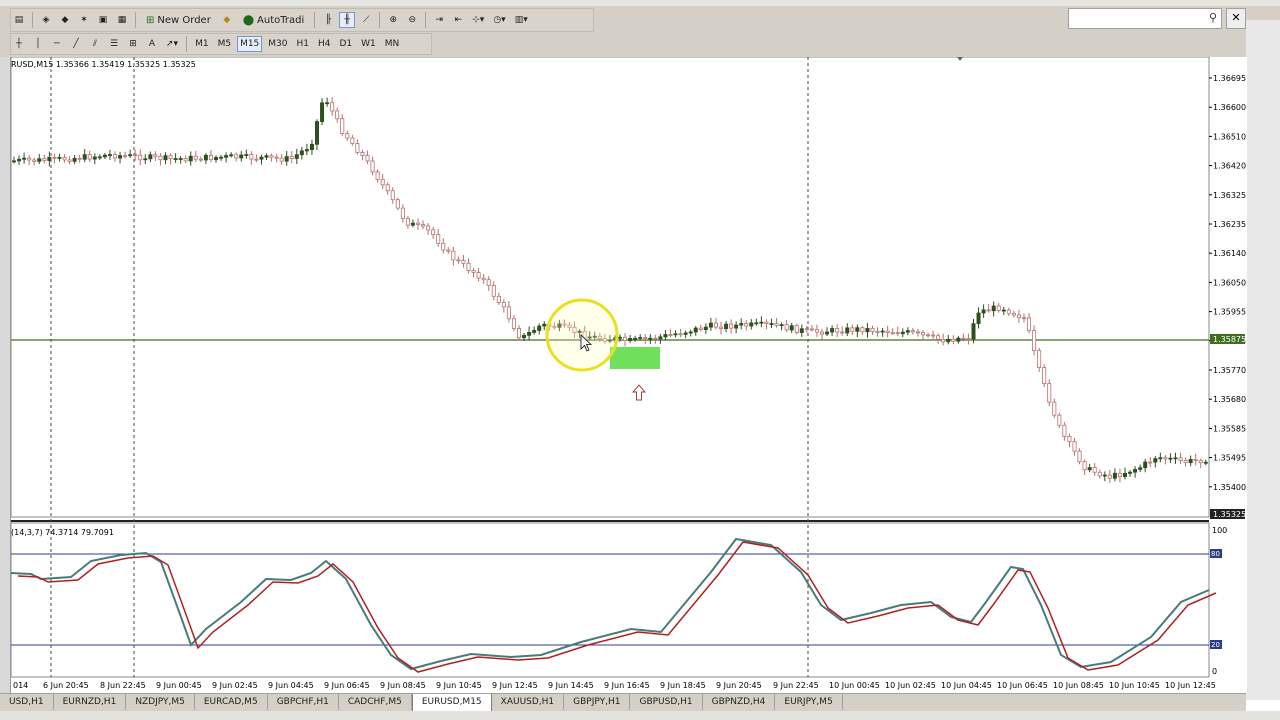  What do you see at coordinates (328, 20) in the screenshot?
I see `bar-chart-icon: ╟` at bounding box center [328, 20].